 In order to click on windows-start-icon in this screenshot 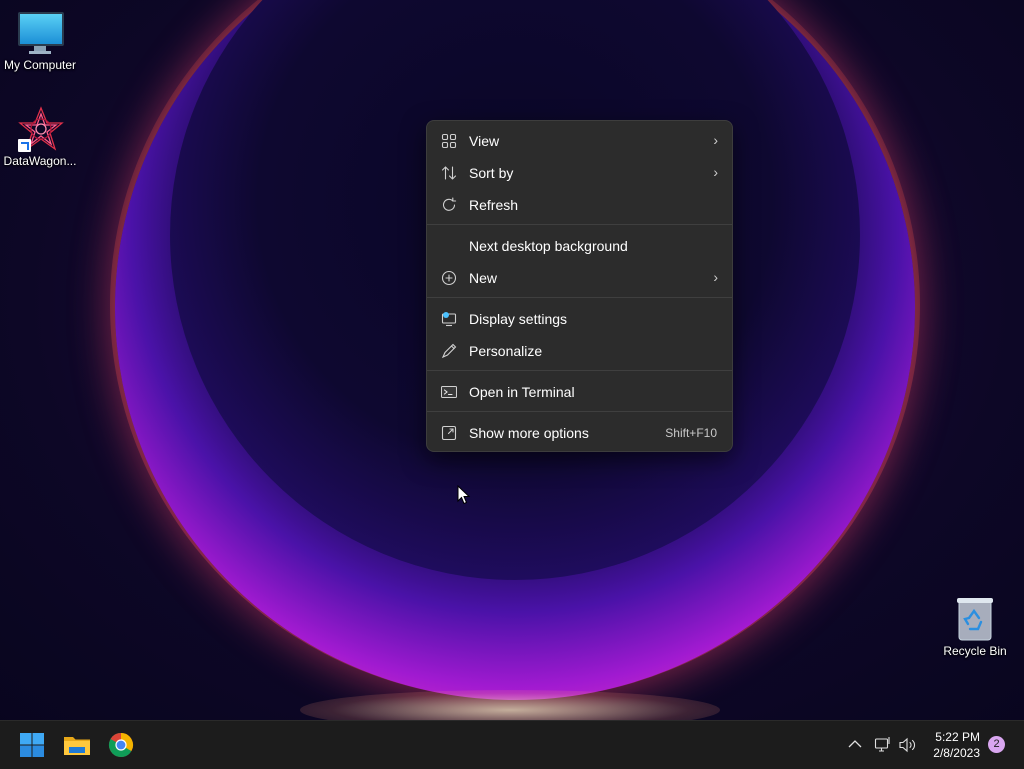, I will do `click(32, 745)`.